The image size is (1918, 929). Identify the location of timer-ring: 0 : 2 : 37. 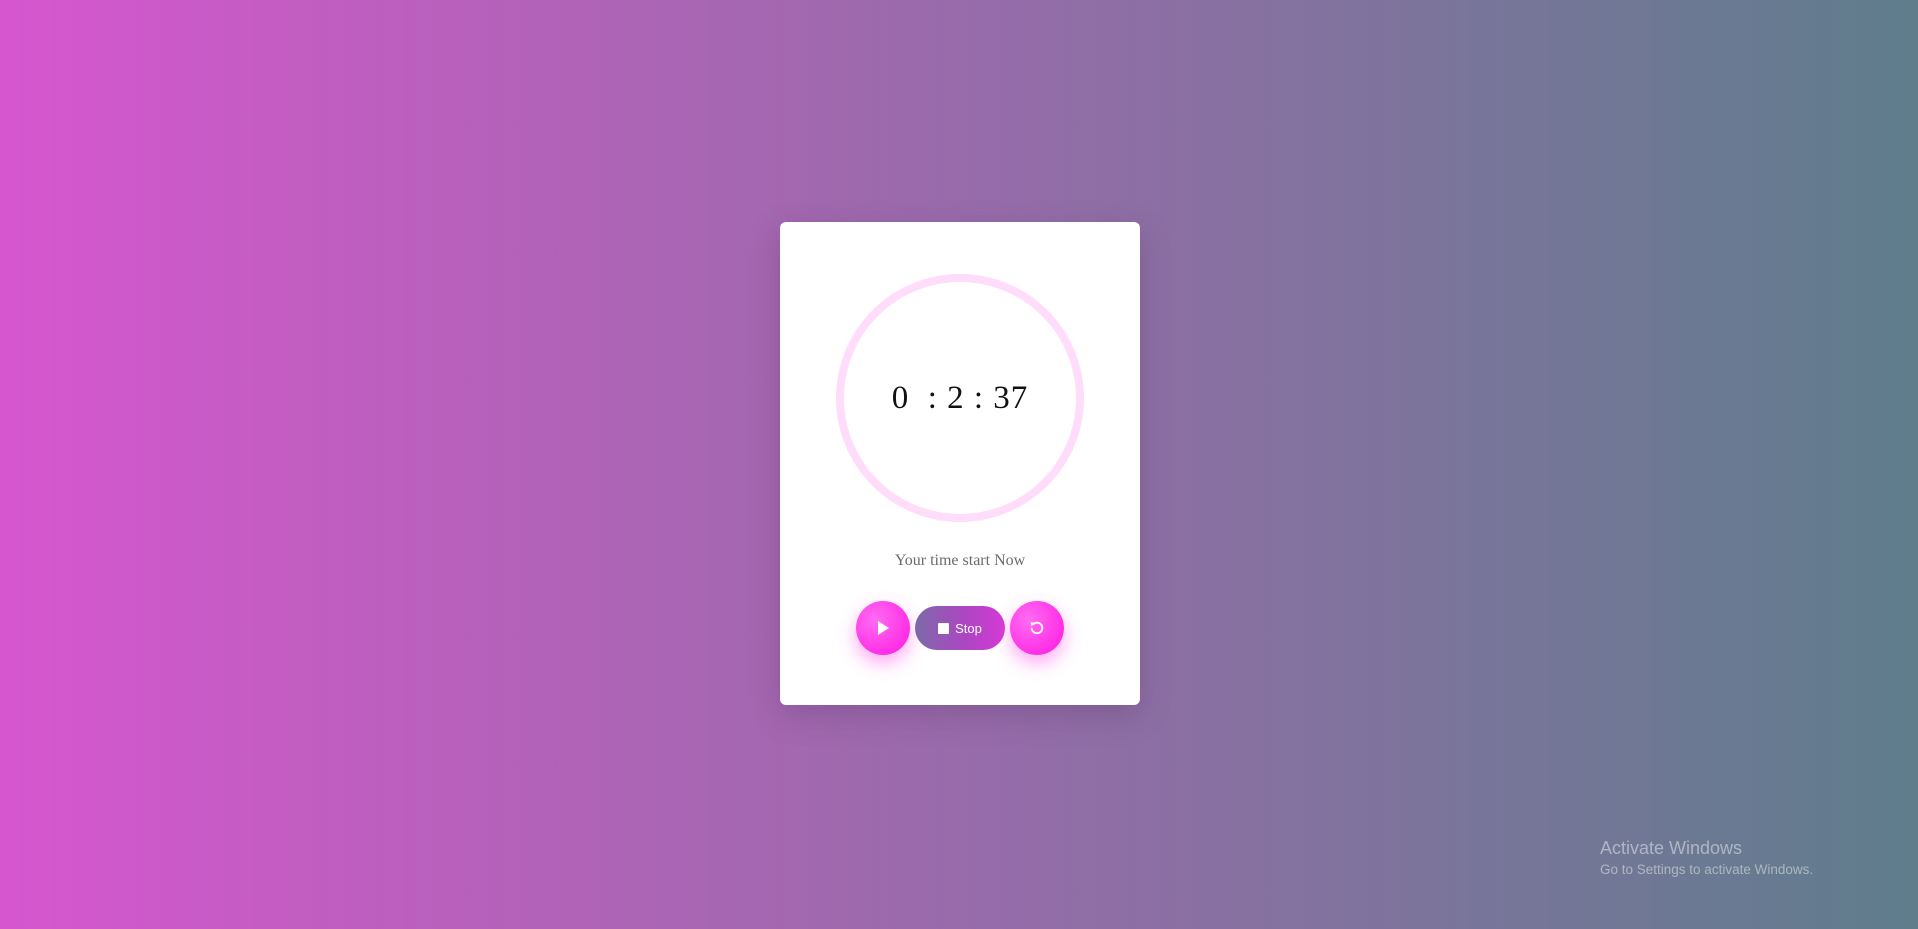
(960, 398).